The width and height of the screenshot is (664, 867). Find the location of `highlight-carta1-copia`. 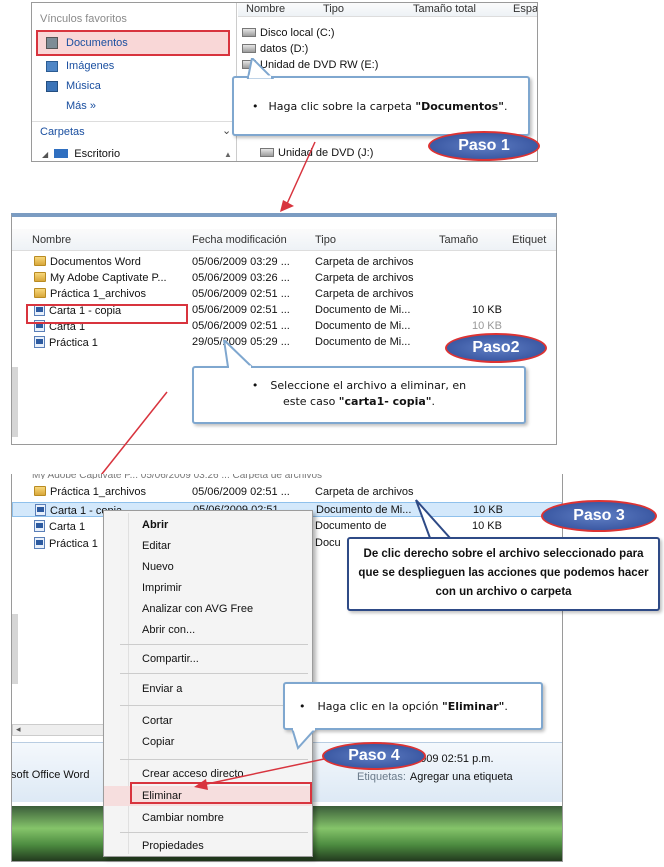

highlight-carta1-copia is located at coordinates (107, 314).